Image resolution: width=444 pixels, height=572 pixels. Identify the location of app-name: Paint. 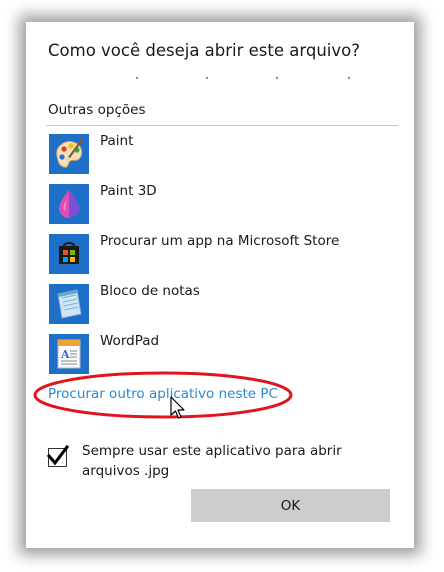
(117, 141).